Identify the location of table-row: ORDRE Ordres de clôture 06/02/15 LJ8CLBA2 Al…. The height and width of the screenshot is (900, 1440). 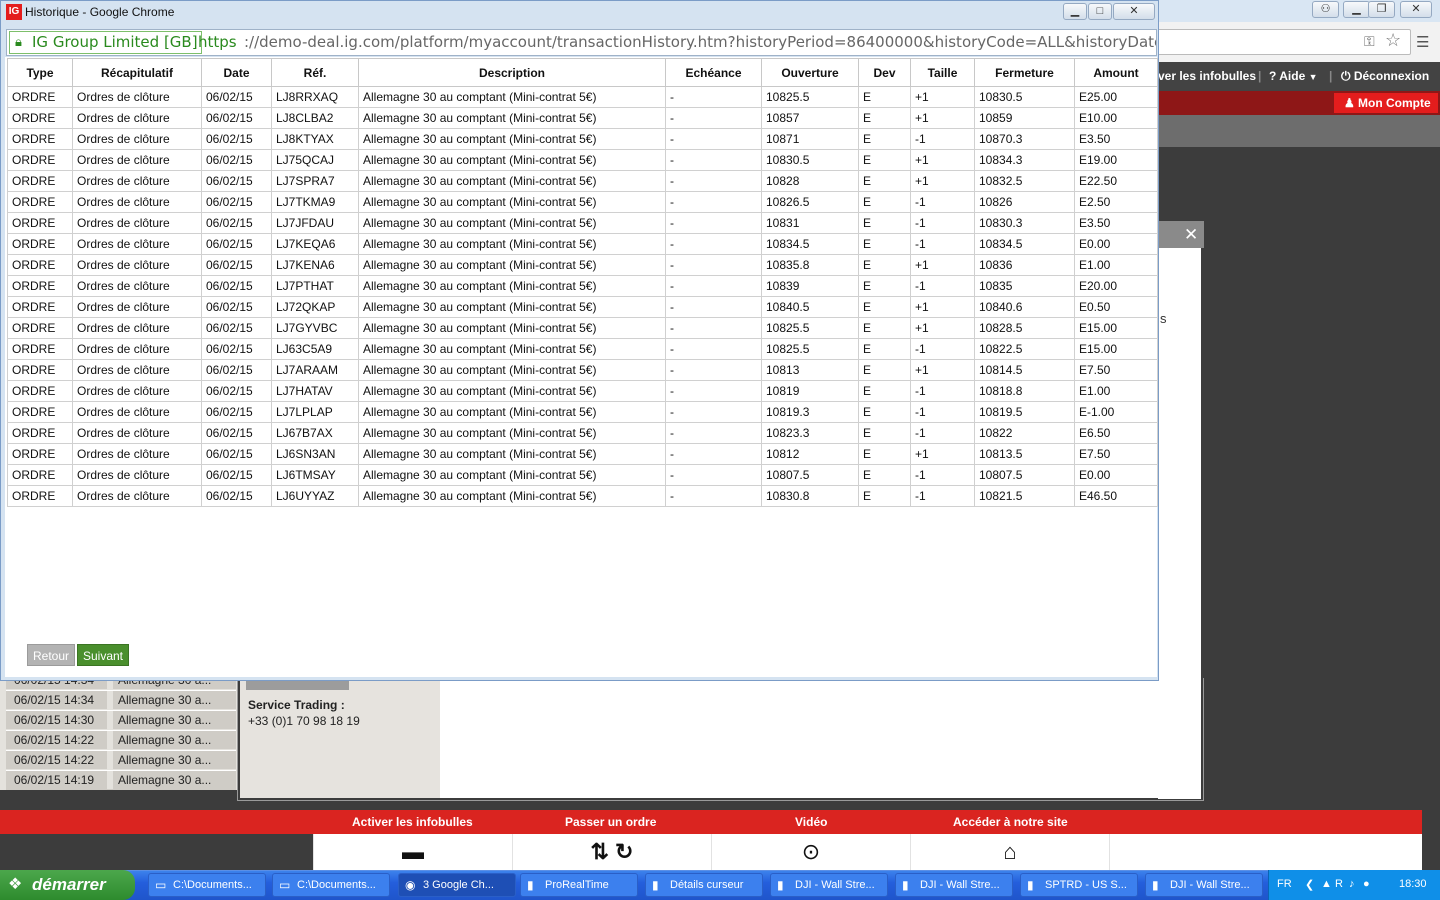
(582, 118).